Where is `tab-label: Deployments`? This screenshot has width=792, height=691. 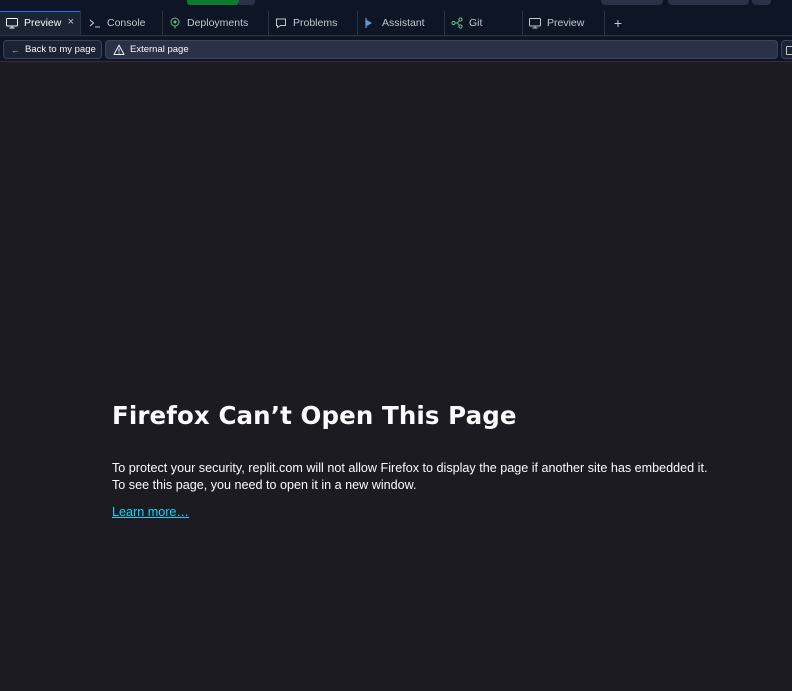
tab-label: Deployments is located at coordinates (218, 23).